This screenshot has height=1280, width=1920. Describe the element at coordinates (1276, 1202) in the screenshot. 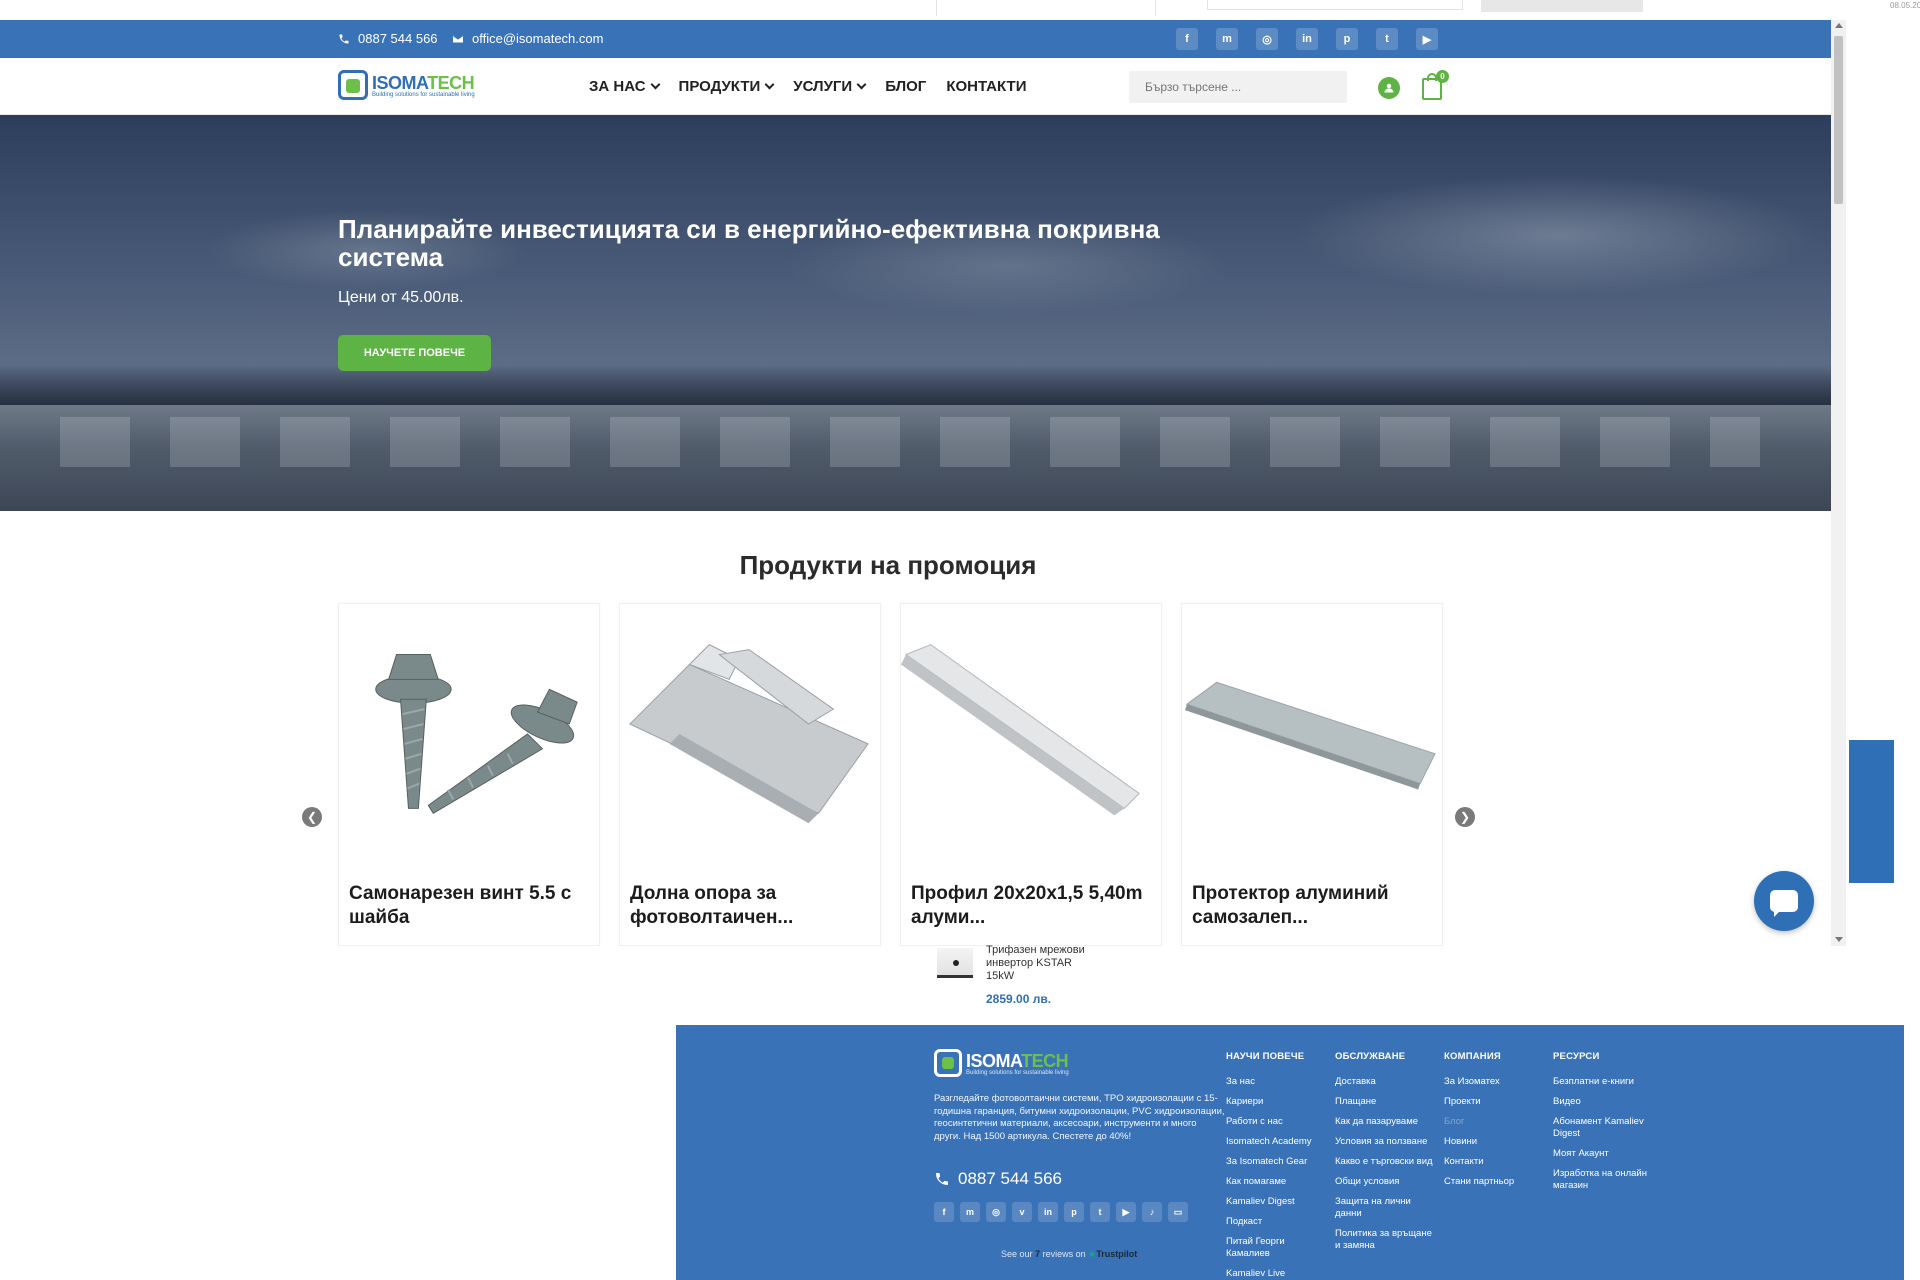

I see `footer-link: Kamaliev Digest` at that location.